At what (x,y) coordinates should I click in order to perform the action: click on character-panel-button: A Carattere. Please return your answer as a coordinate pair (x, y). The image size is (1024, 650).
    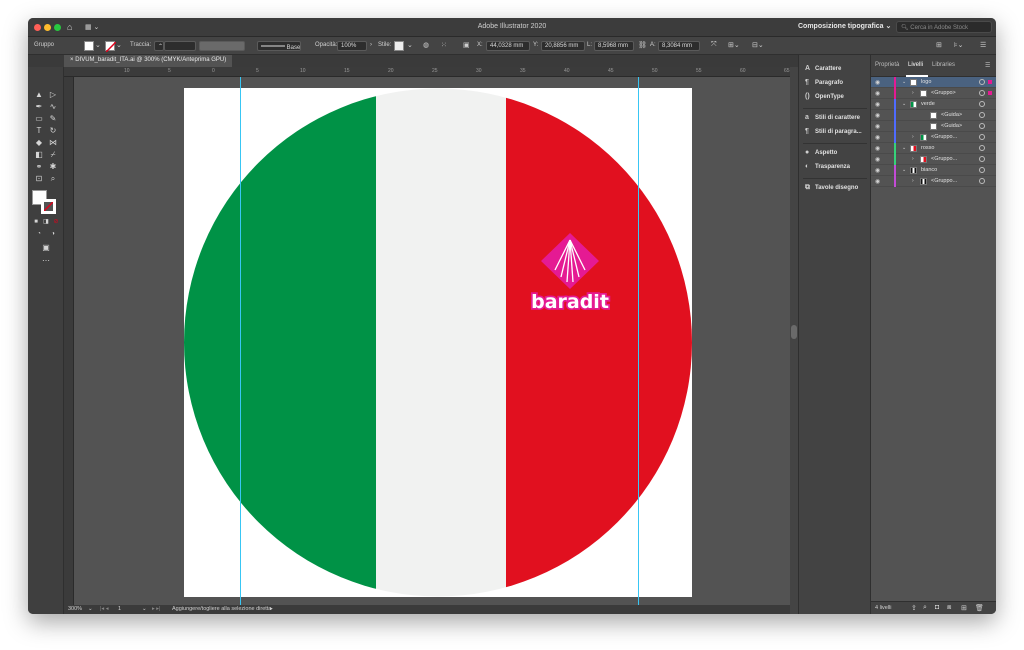
    Looking at the image, I should click on (823, 71).